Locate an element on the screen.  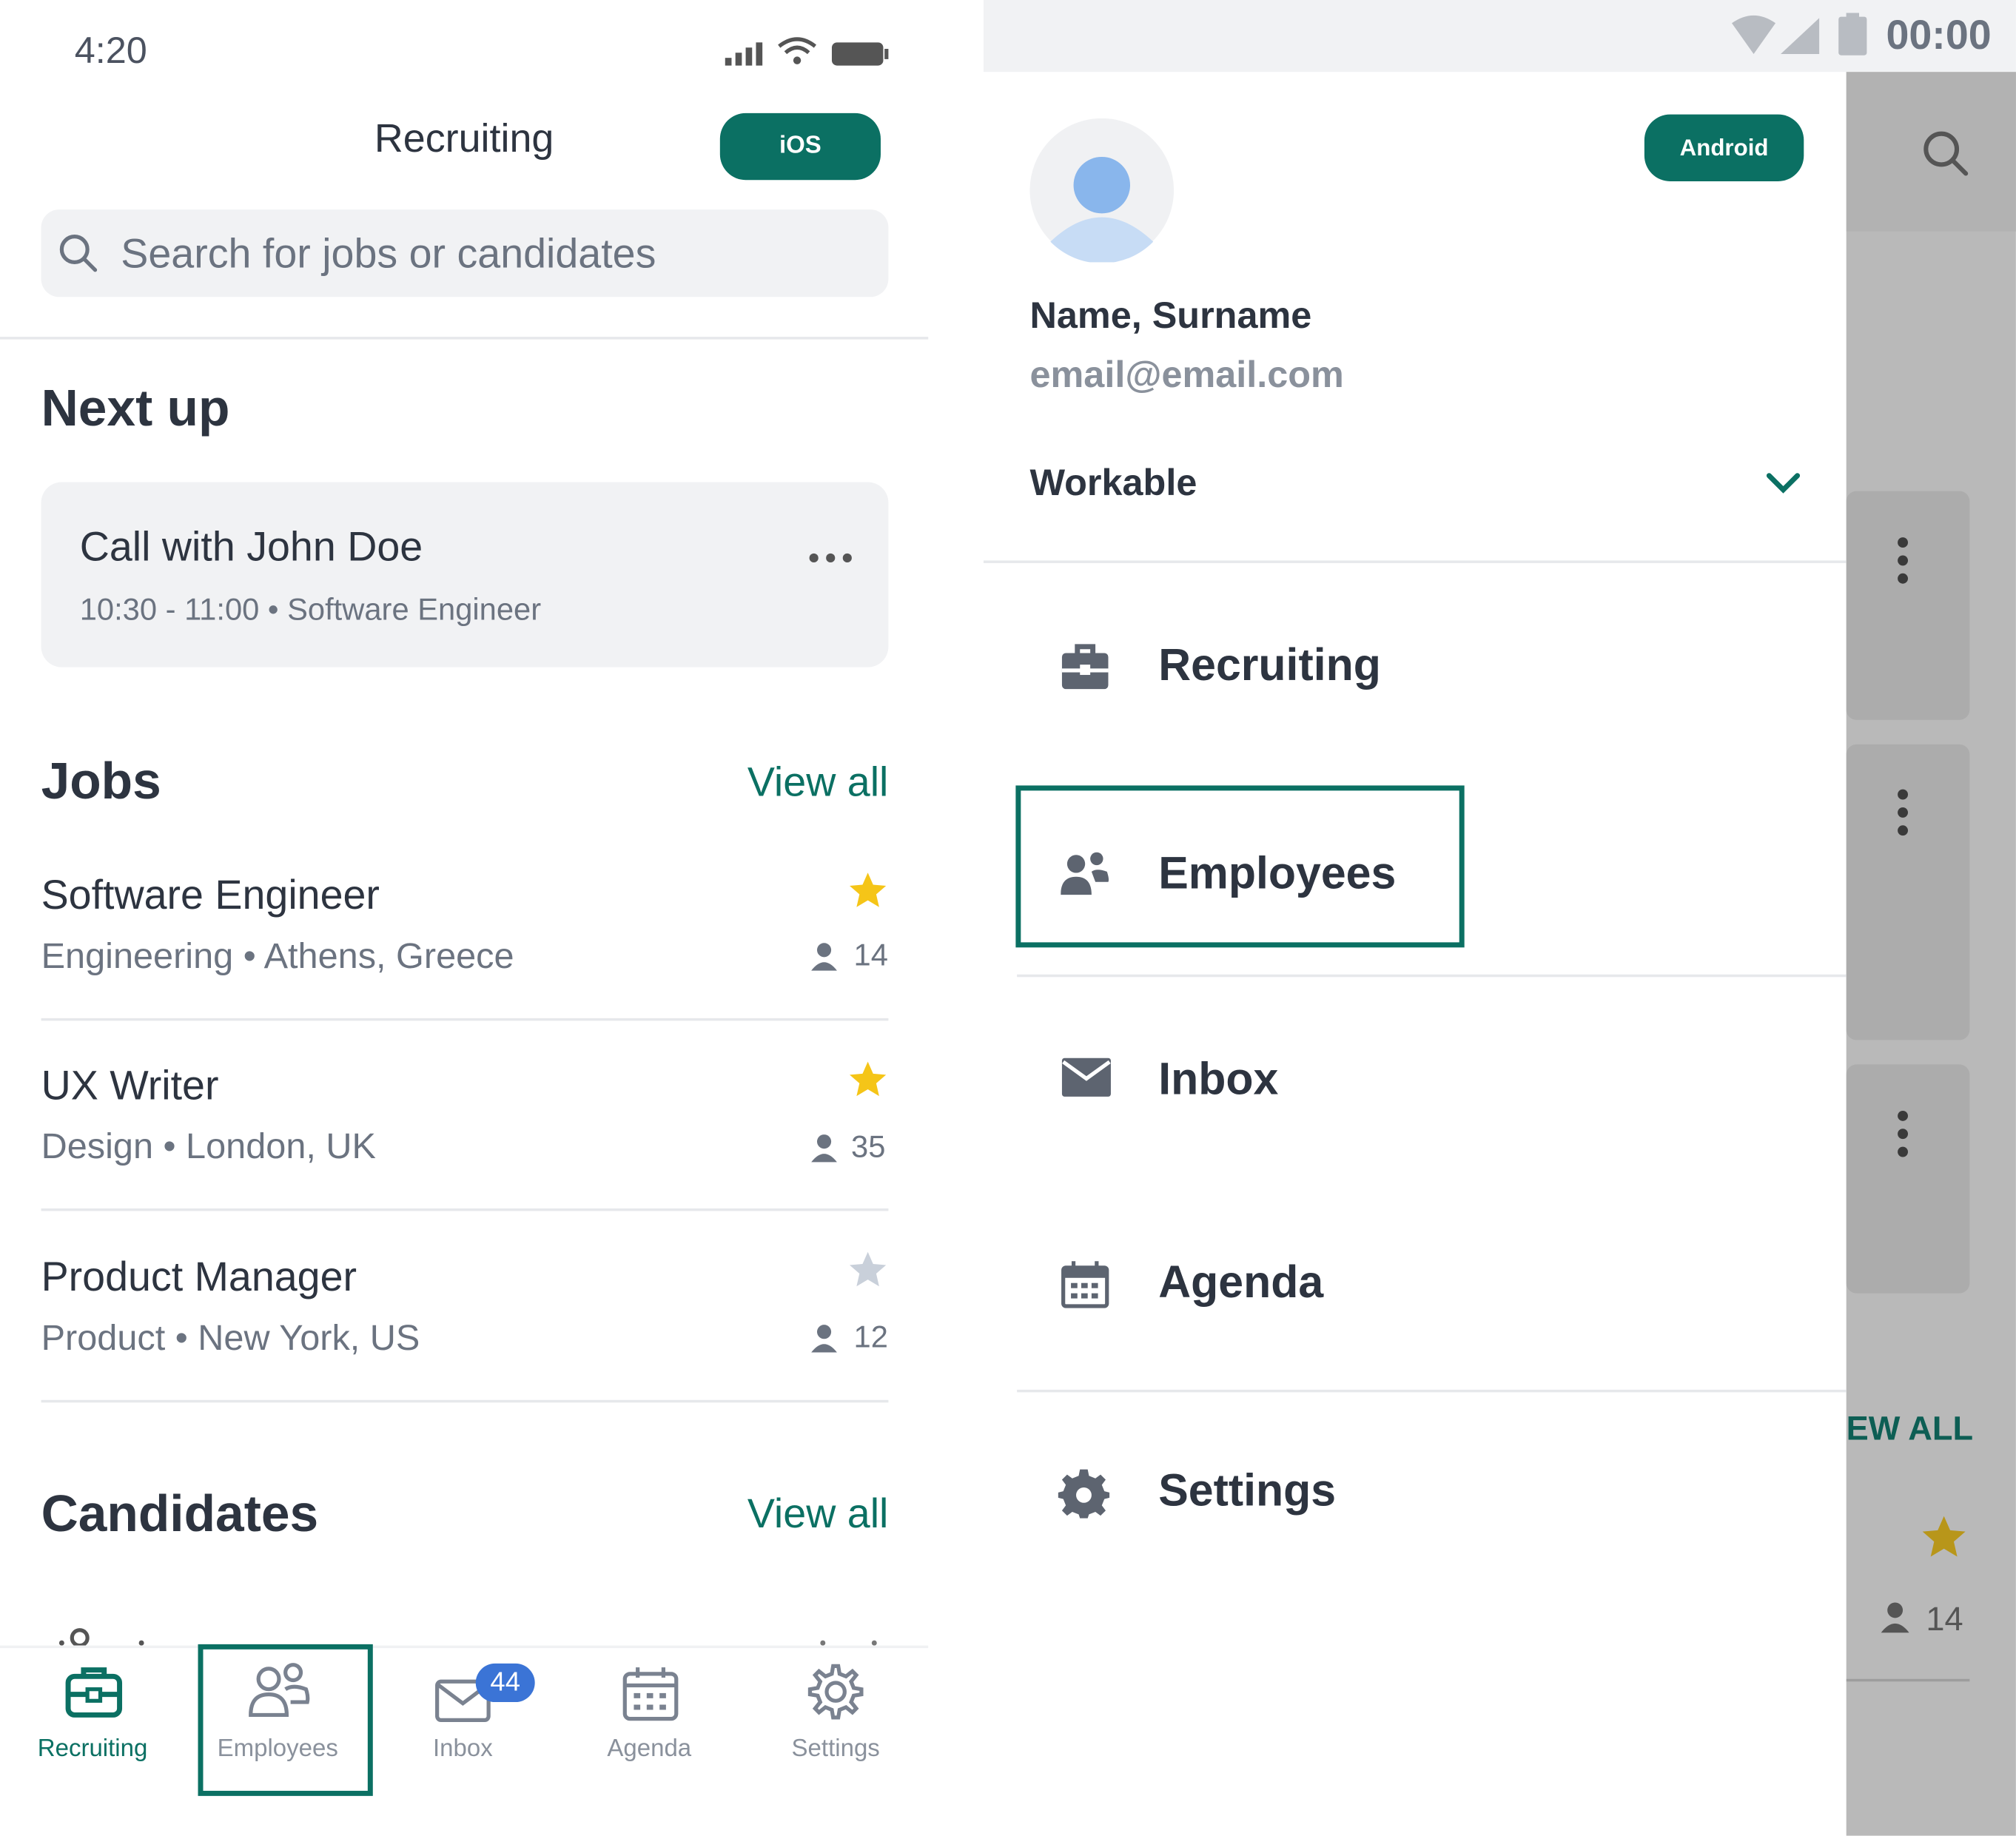
job-meta: Design • London, UK is located at coordinates (208, 1146).